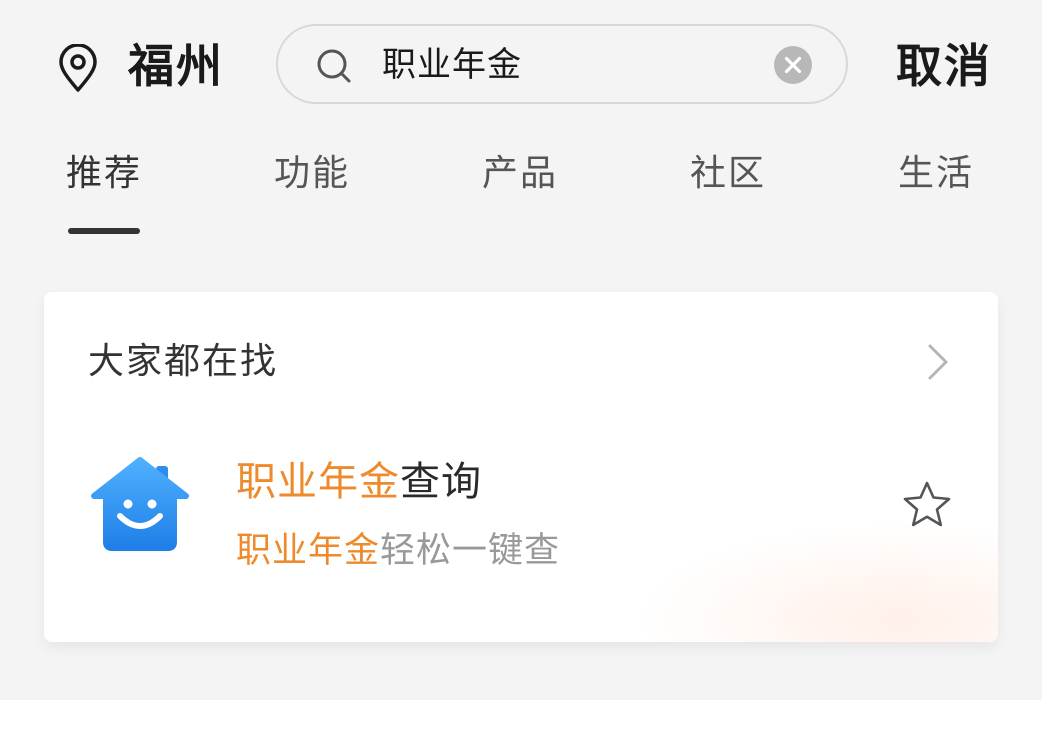 The image size is (1042, 742). I want to click on tab-recommend: 推荐, so click(104, 174).